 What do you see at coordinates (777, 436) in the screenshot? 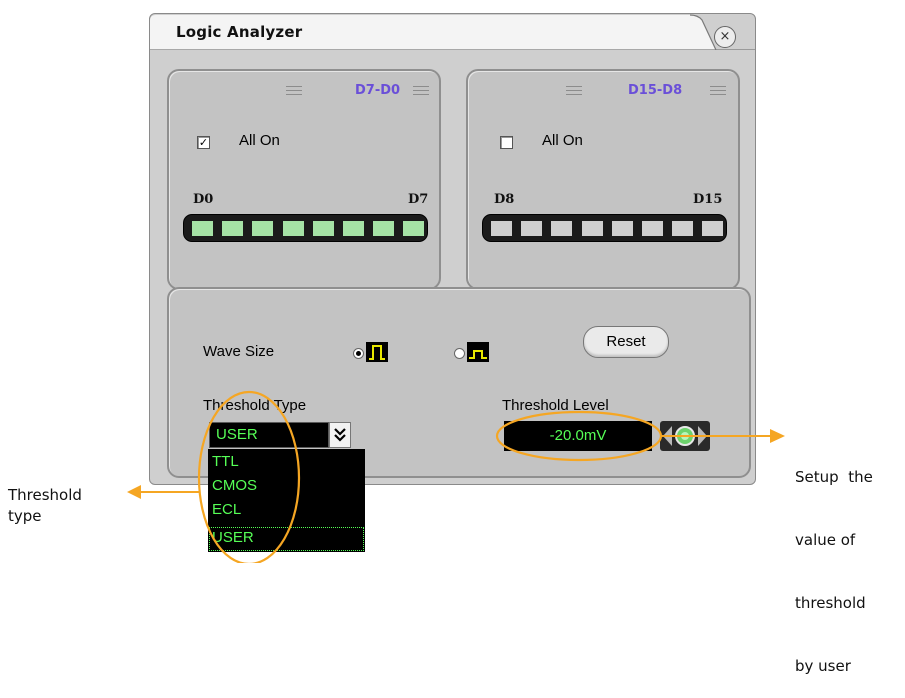
I see `arrow-head-right-icon` at bounding box center [777, 436].